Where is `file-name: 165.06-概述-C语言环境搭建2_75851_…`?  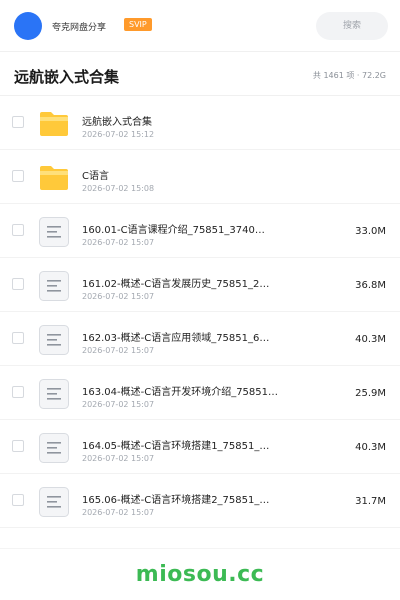 file-name: 165.06-概述-C语言环境搭建2_75851_… is located at coordinates (176, 500).